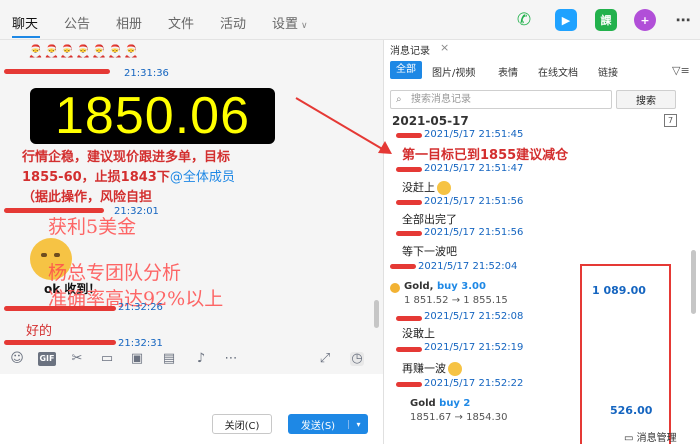  What do you see at coordinates (606, 20) in the screenshot?
I see `classroom-icon: 課` at bounding box center [606, 20].